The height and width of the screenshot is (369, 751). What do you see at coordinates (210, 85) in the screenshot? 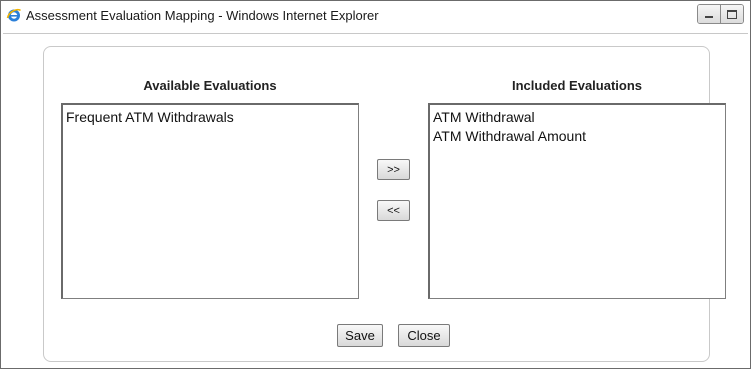
I see `available-evaluations-heading: Available Evaluations` at bounding box center [210, 85].